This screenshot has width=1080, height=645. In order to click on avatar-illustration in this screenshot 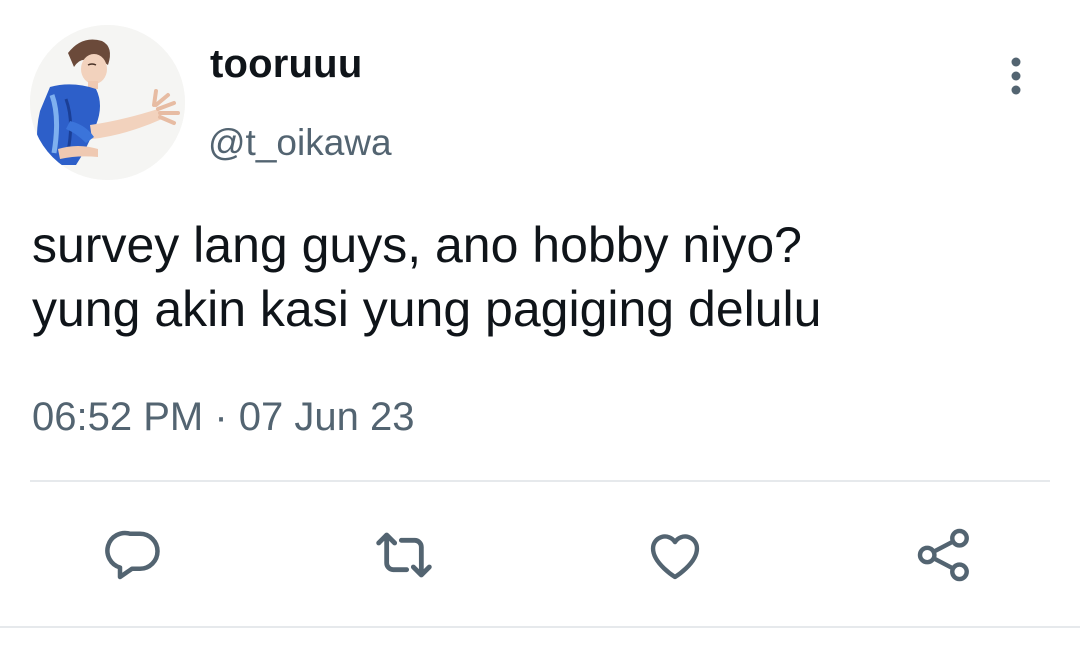, I will do `click(107, 102)`.